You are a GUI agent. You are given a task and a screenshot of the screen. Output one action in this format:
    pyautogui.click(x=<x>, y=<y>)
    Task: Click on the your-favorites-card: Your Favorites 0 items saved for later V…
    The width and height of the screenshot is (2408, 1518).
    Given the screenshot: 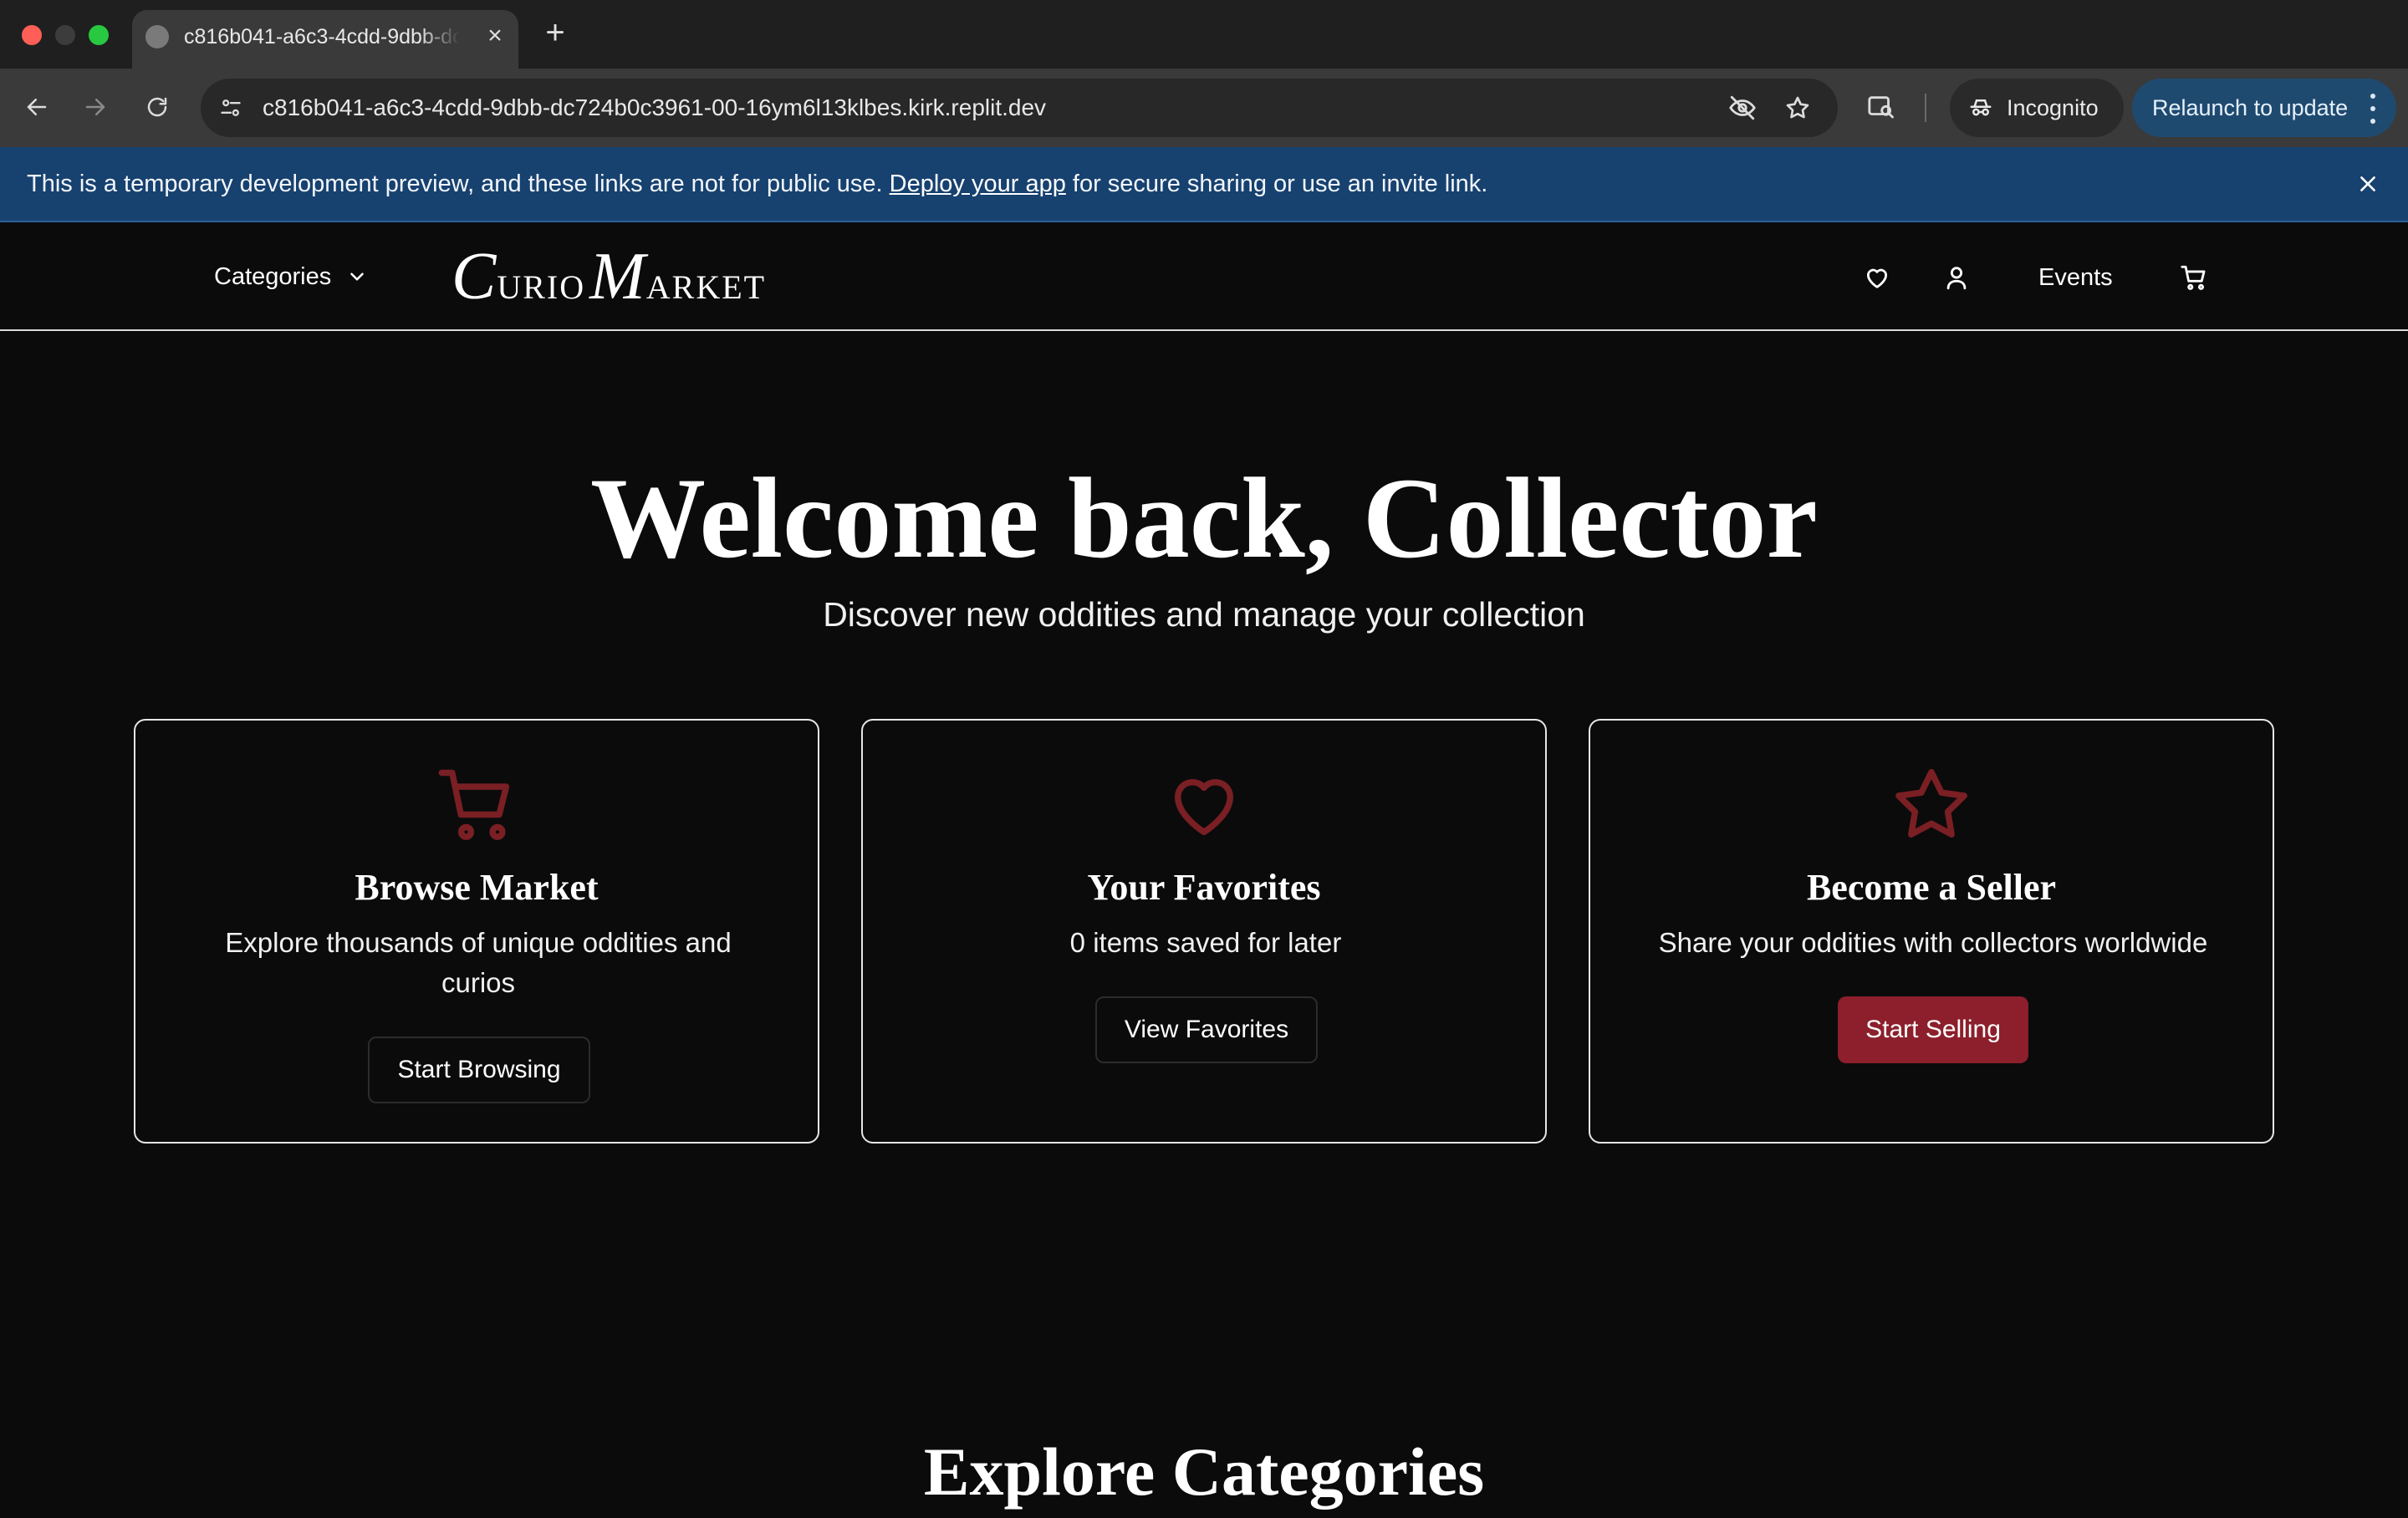 What is the action you would take?
    pyautogui.click(x=1204, y=931)
    